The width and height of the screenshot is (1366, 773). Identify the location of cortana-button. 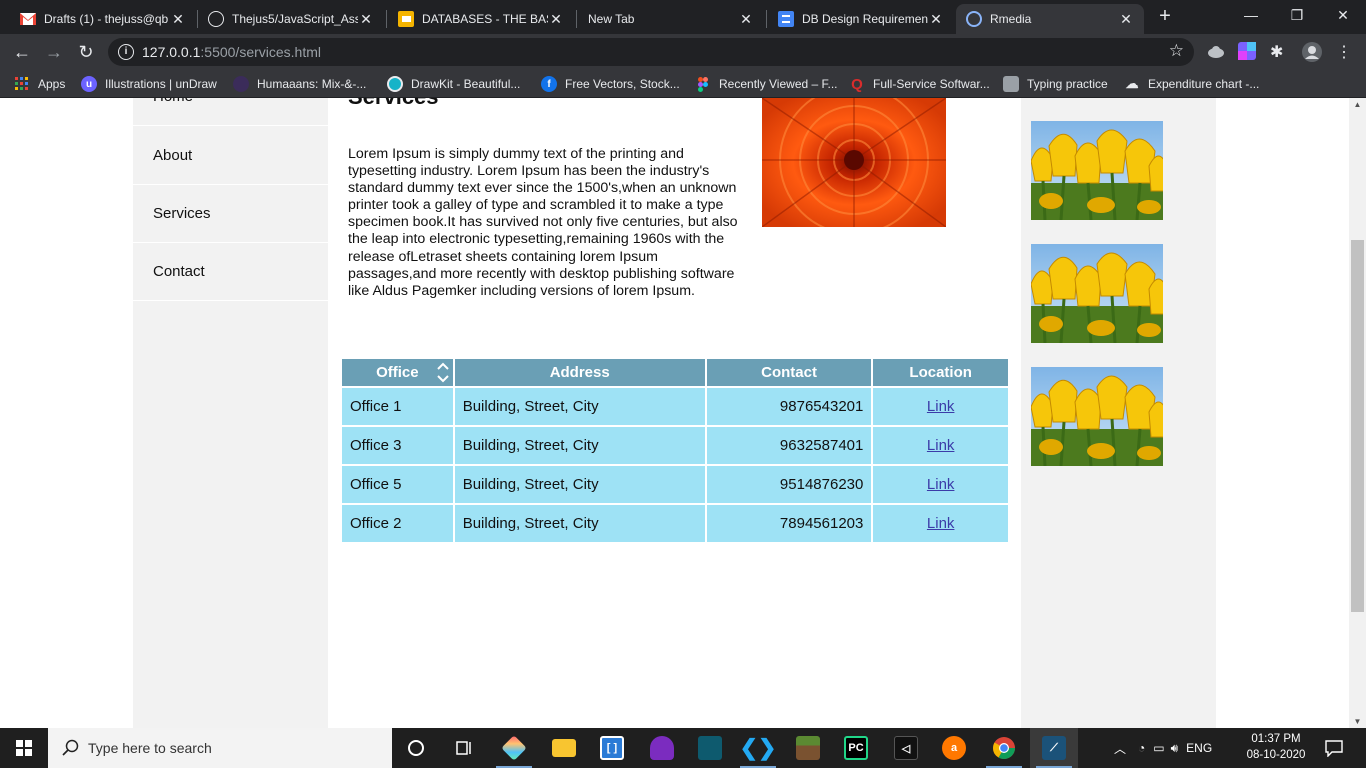
(416, 748).